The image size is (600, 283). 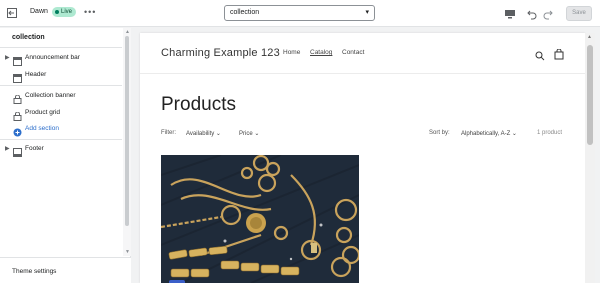 I want to click on plus-circle-icon, so click(x=17, y=130).